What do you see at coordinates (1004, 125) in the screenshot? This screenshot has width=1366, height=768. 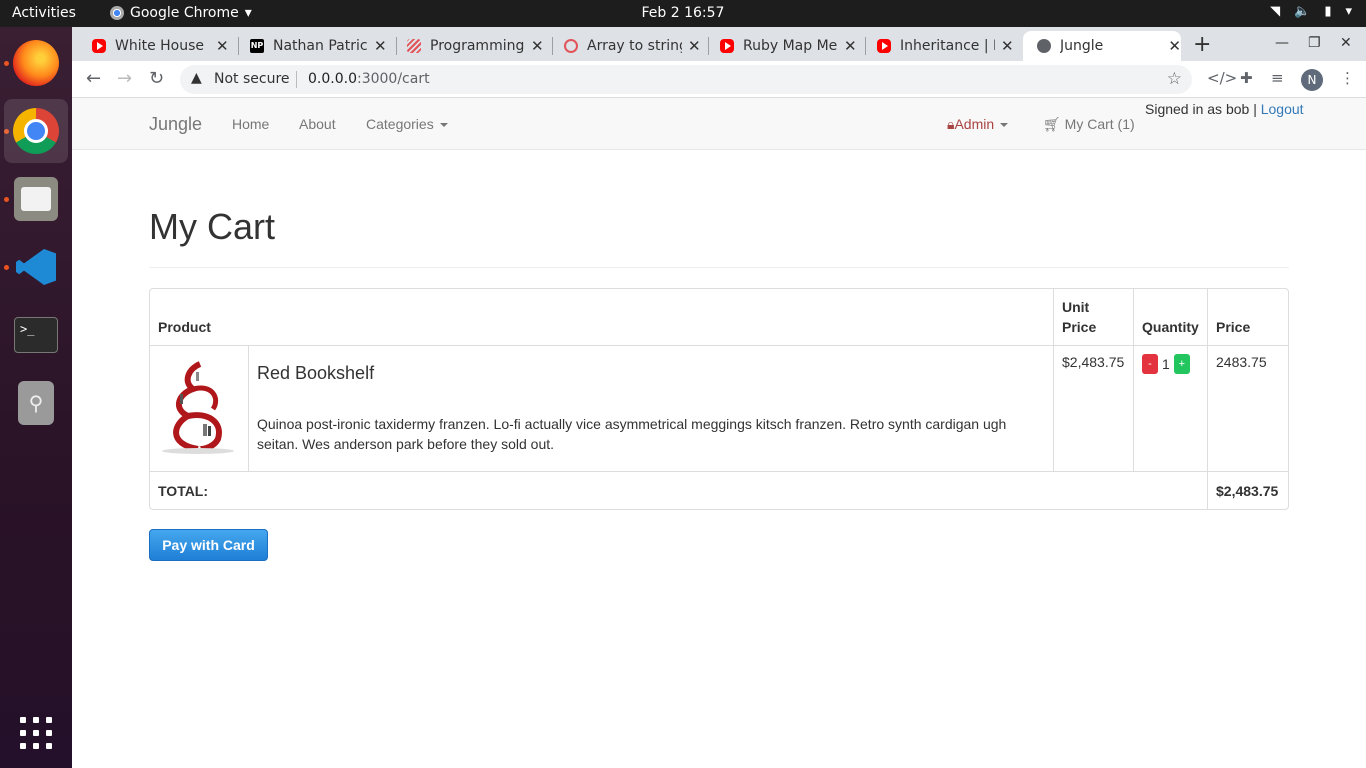 I see `caret-down-icon` at bounding box center [1004, 125].